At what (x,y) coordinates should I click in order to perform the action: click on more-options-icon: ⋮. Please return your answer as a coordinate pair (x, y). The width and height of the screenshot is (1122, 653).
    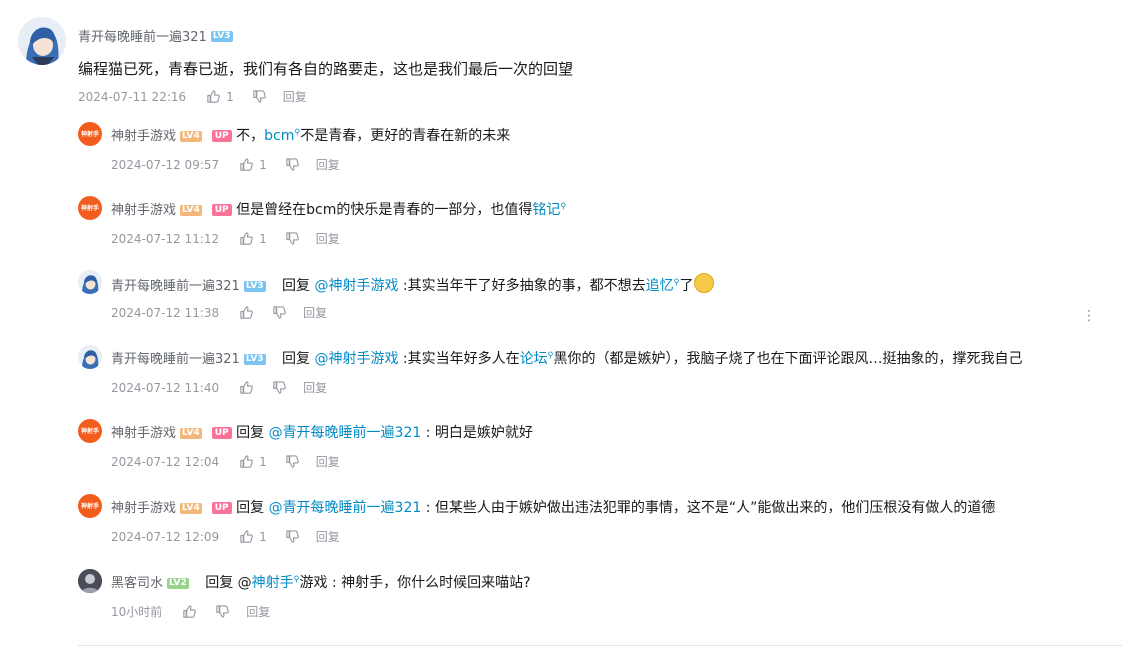
    Looking at the image, I should click on (1089, 316).